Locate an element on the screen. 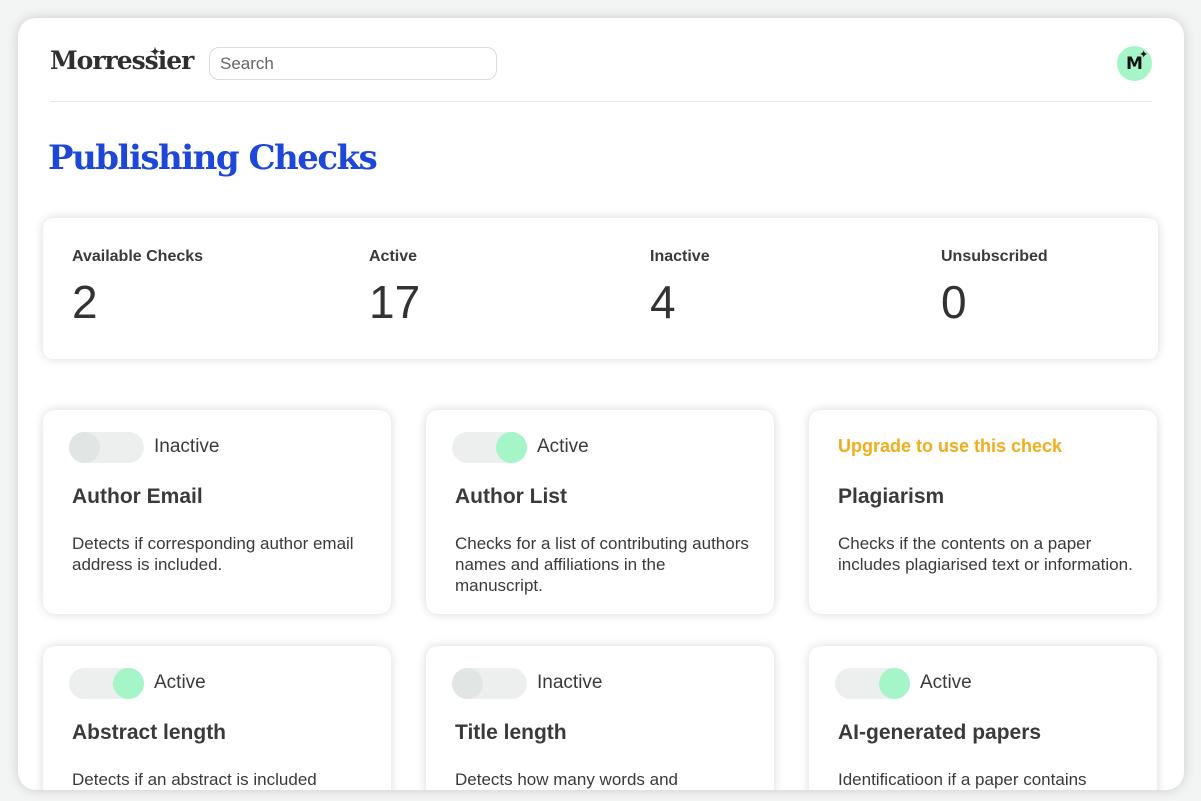 The height and width of the screenshot is (801, 1201). stat-label: Unsubscribed is located at coordinates (994, 256).